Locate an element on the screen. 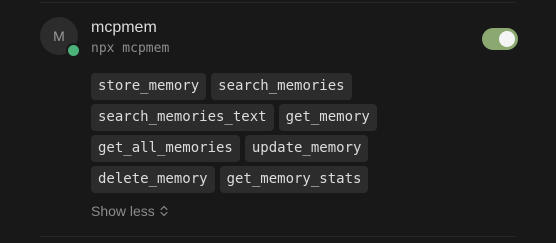  tool-chip: delete_memory is located at coordinates (153, 179).